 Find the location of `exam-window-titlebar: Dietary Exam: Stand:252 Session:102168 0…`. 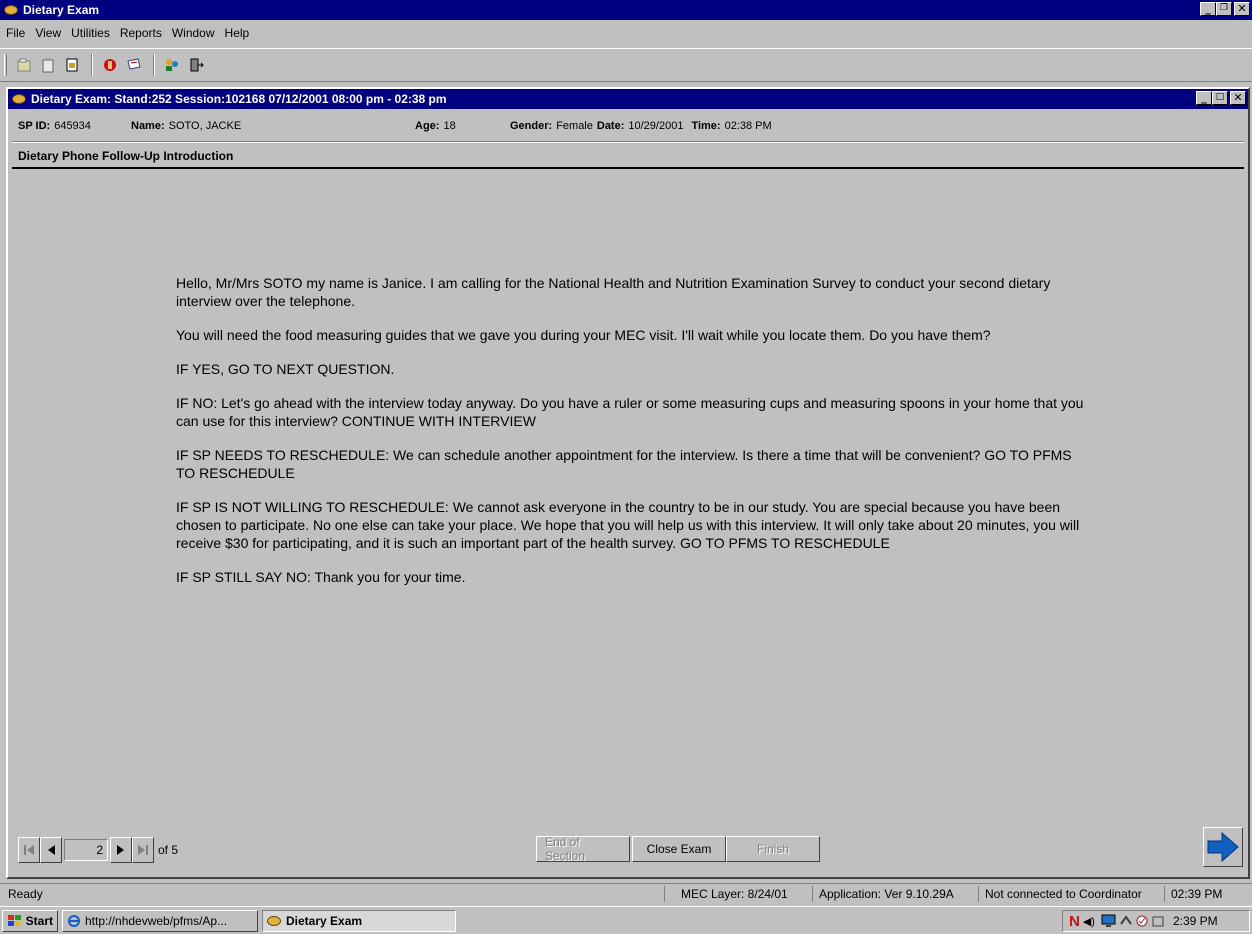

exam-window-titlebar: Dietary Exam: Stand:252 Session:102168 0… is located at coordinates (628, 99).